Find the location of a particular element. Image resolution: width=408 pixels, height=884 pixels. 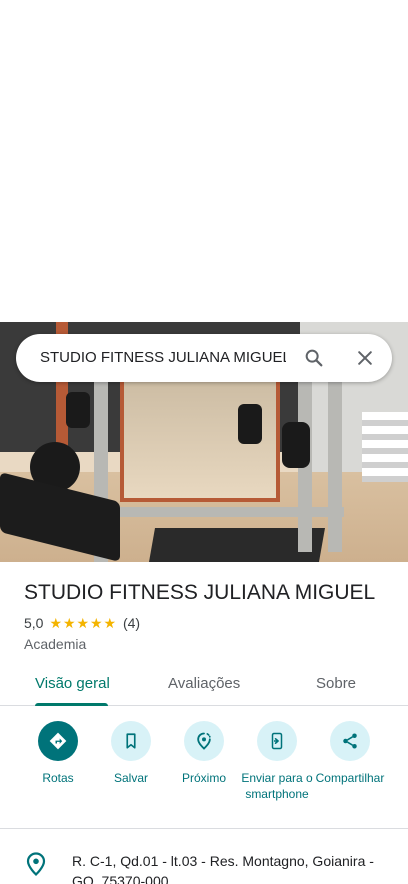

send-to-phone-button: Enviar para o smartphone is located at coordinates (277, 761).